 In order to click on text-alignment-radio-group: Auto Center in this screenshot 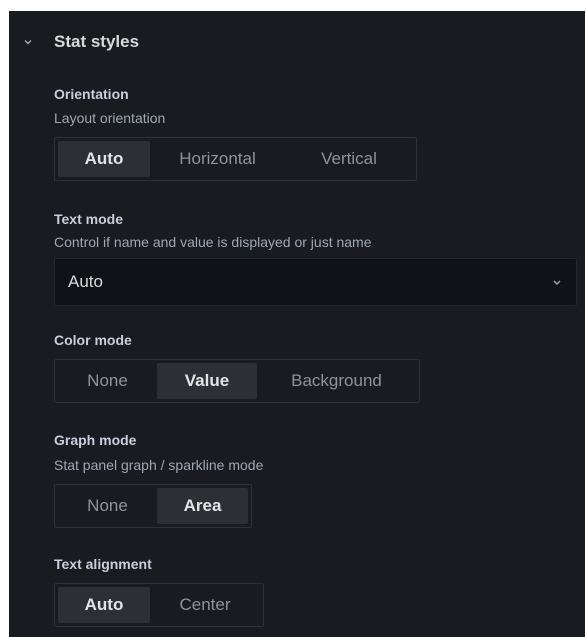, I will do `click(159, 605)`.